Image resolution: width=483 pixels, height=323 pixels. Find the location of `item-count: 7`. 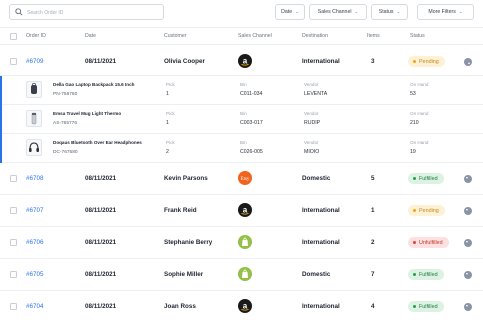

item-count: 7 is located at coordinates (373, 274).